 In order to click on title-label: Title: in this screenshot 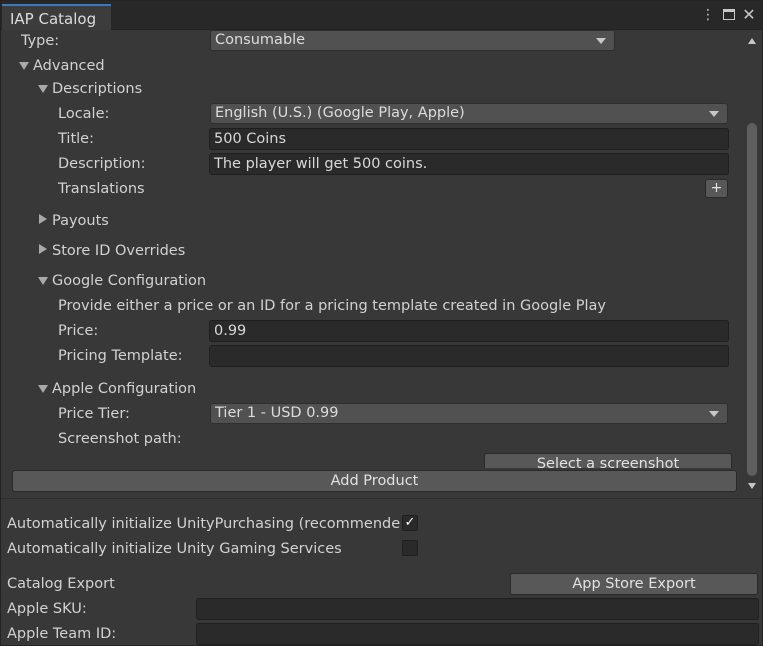, I will do `click(76, 139)`.